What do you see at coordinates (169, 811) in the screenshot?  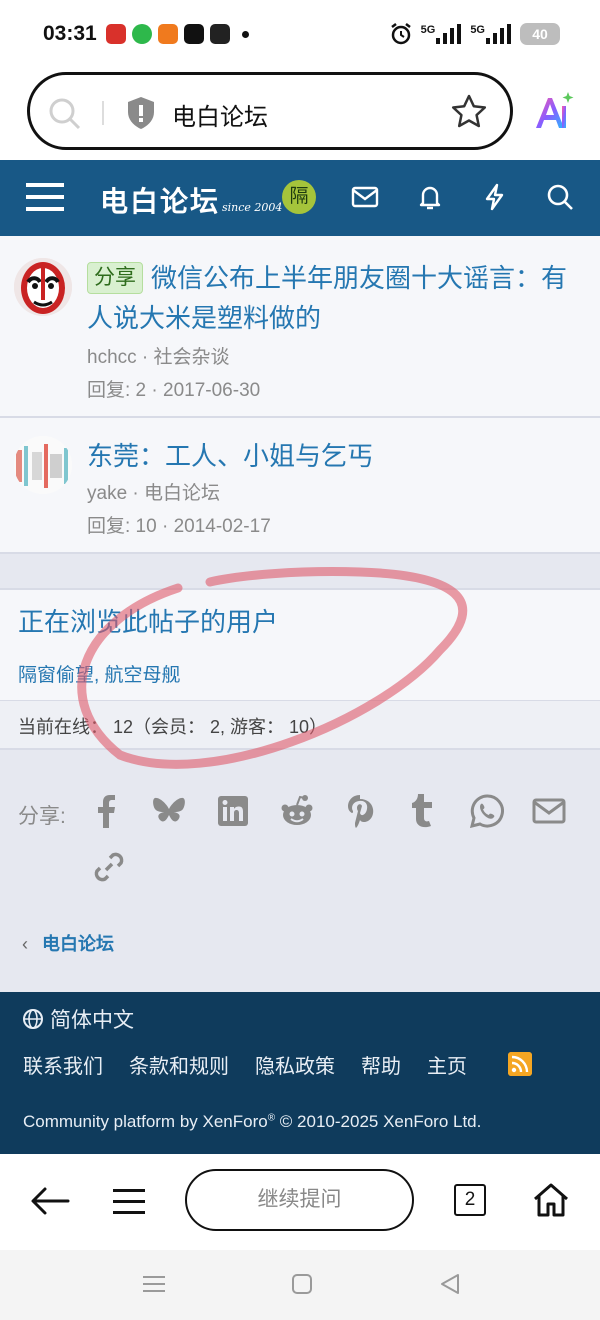 I see `bluesky-icon` at bounding box center [169, 811].